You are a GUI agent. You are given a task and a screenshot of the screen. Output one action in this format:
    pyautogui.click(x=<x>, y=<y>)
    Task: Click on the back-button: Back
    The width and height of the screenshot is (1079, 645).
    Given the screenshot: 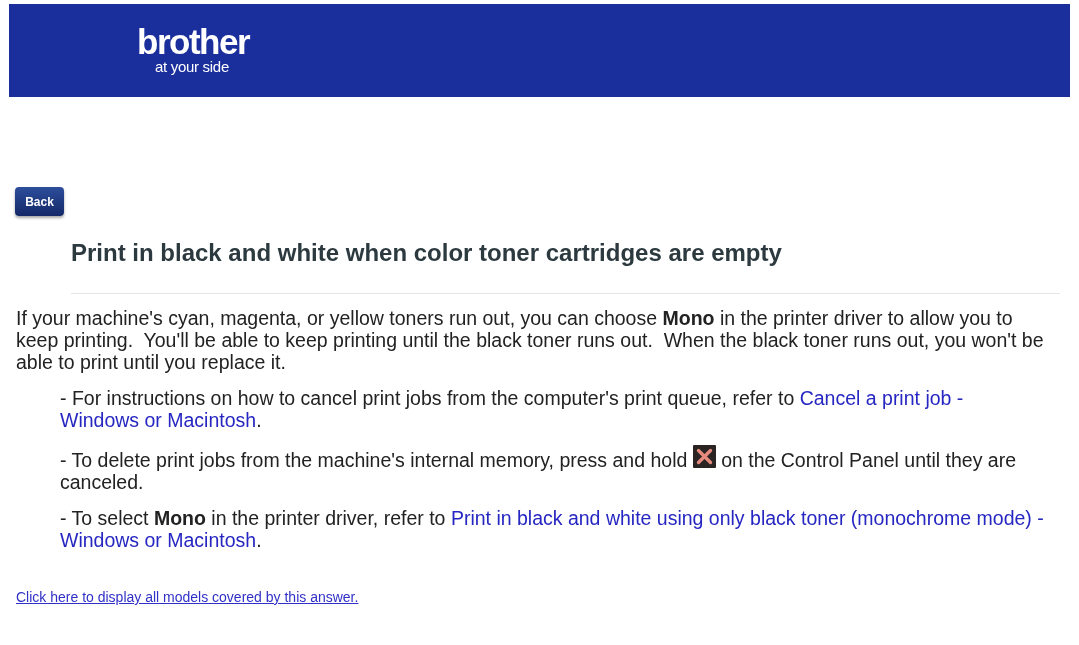 What is the action you would take?
    pyautogui.click(x=39, y=201)
    